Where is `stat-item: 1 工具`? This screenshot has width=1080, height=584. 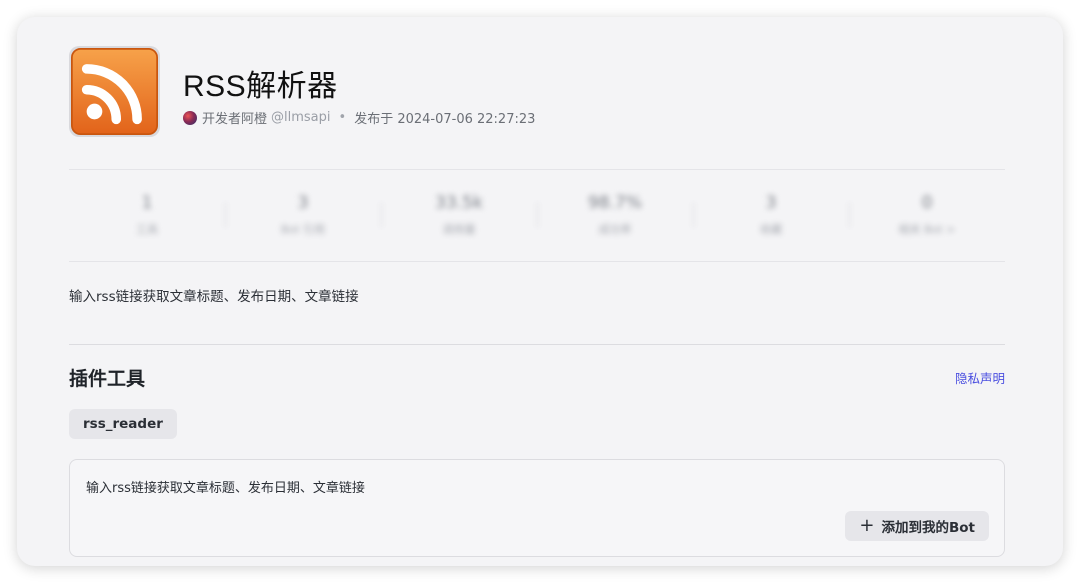 stat-item: 1 工具 is located at coordinates (147, 217).